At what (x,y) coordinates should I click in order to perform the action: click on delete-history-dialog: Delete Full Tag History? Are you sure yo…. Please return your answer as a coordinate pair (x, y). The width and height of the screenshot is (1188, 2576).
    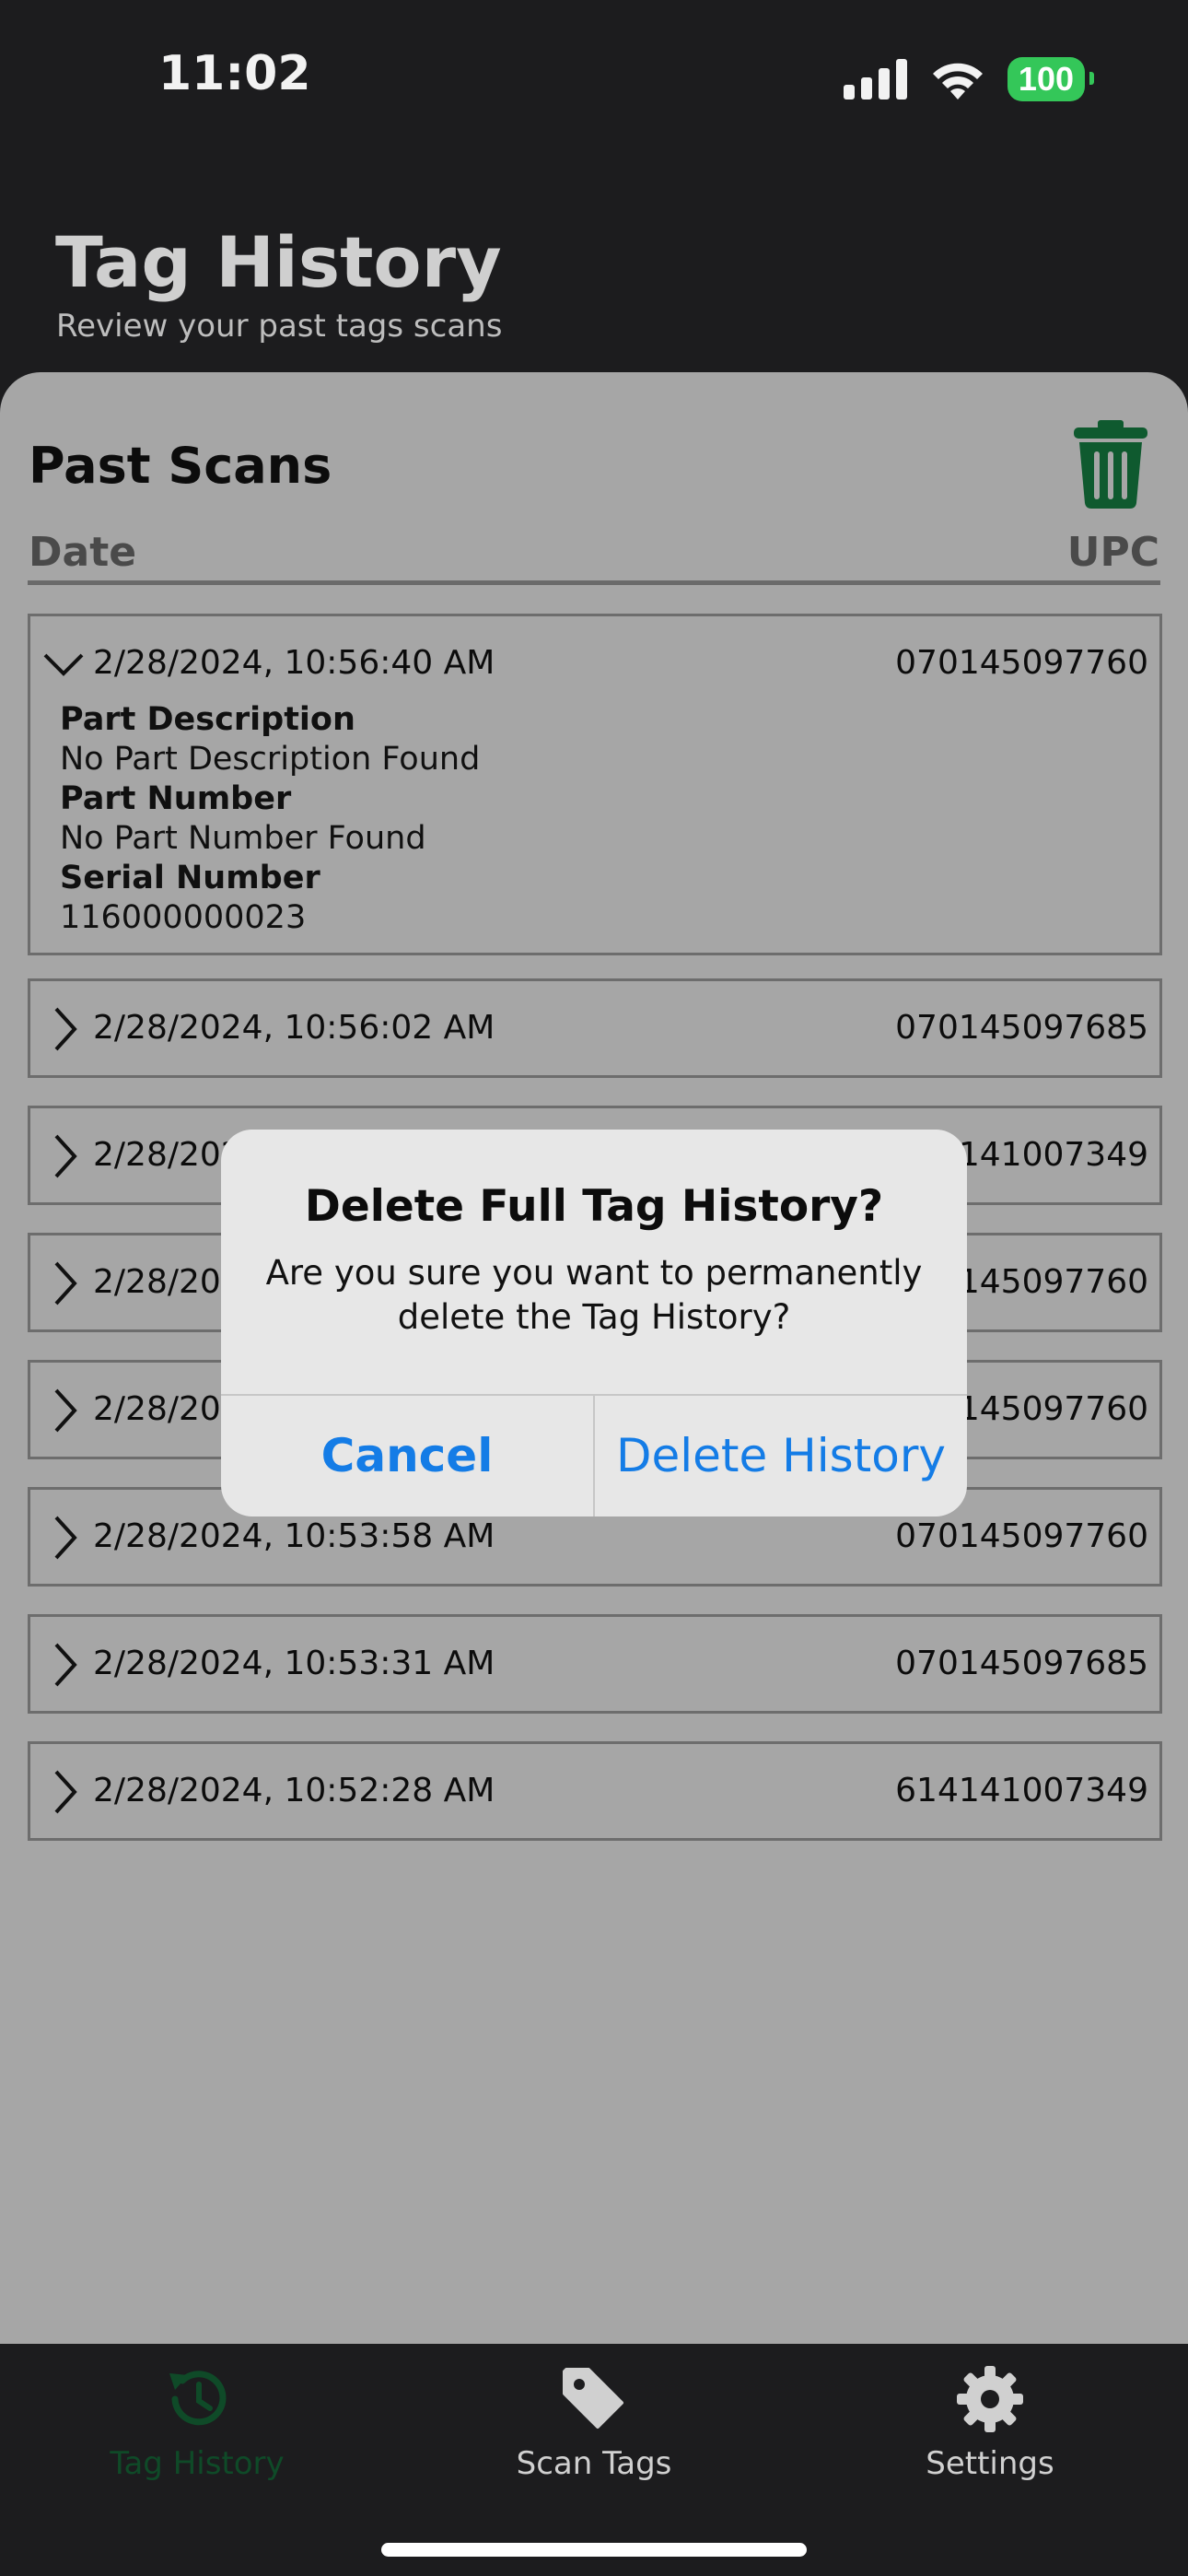
    Looking at the image, I should click on (594, 1323).